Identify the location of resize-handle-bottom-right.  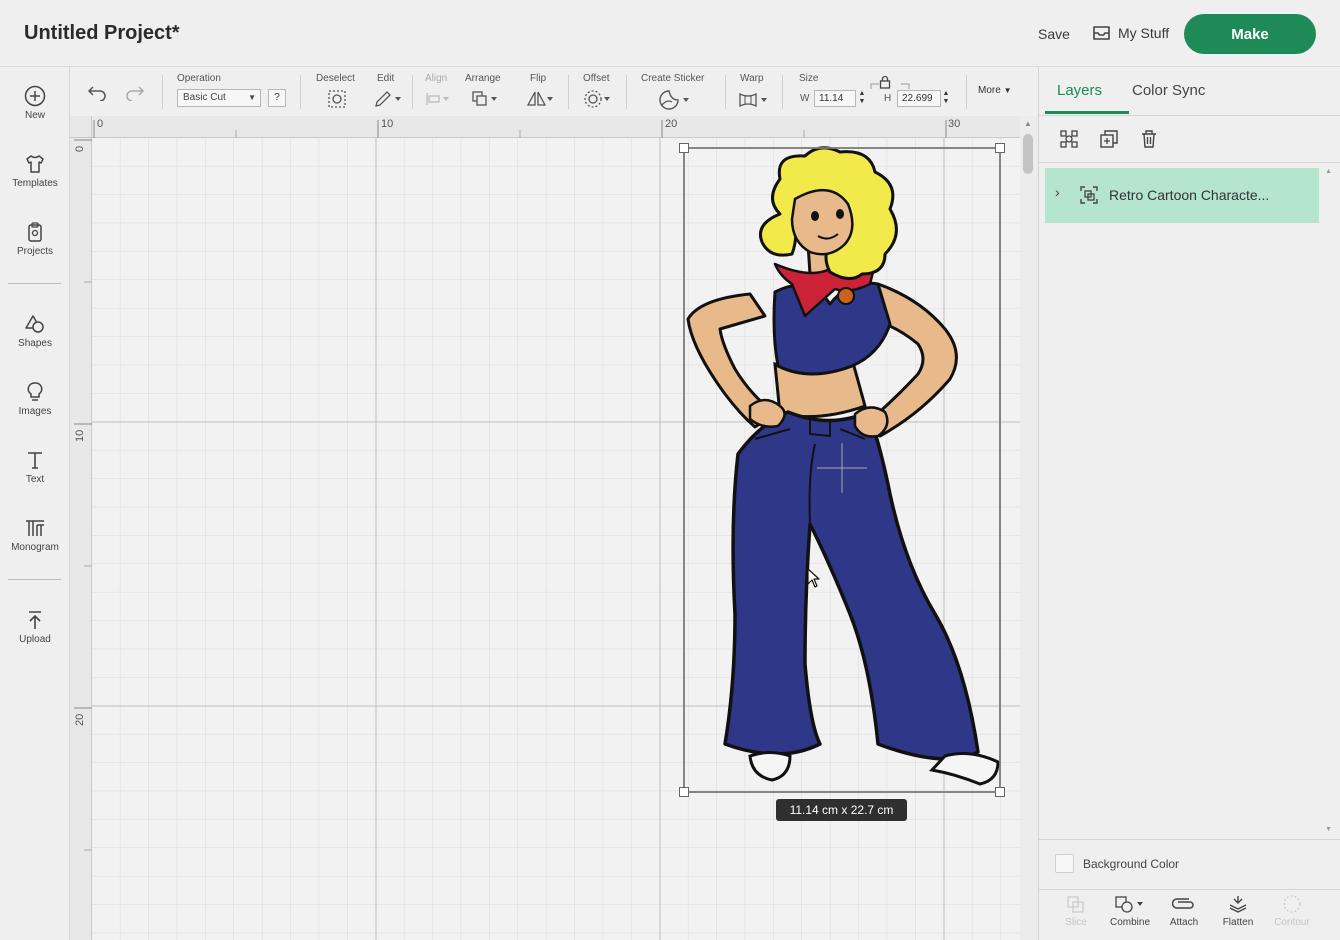
(1000, 792).